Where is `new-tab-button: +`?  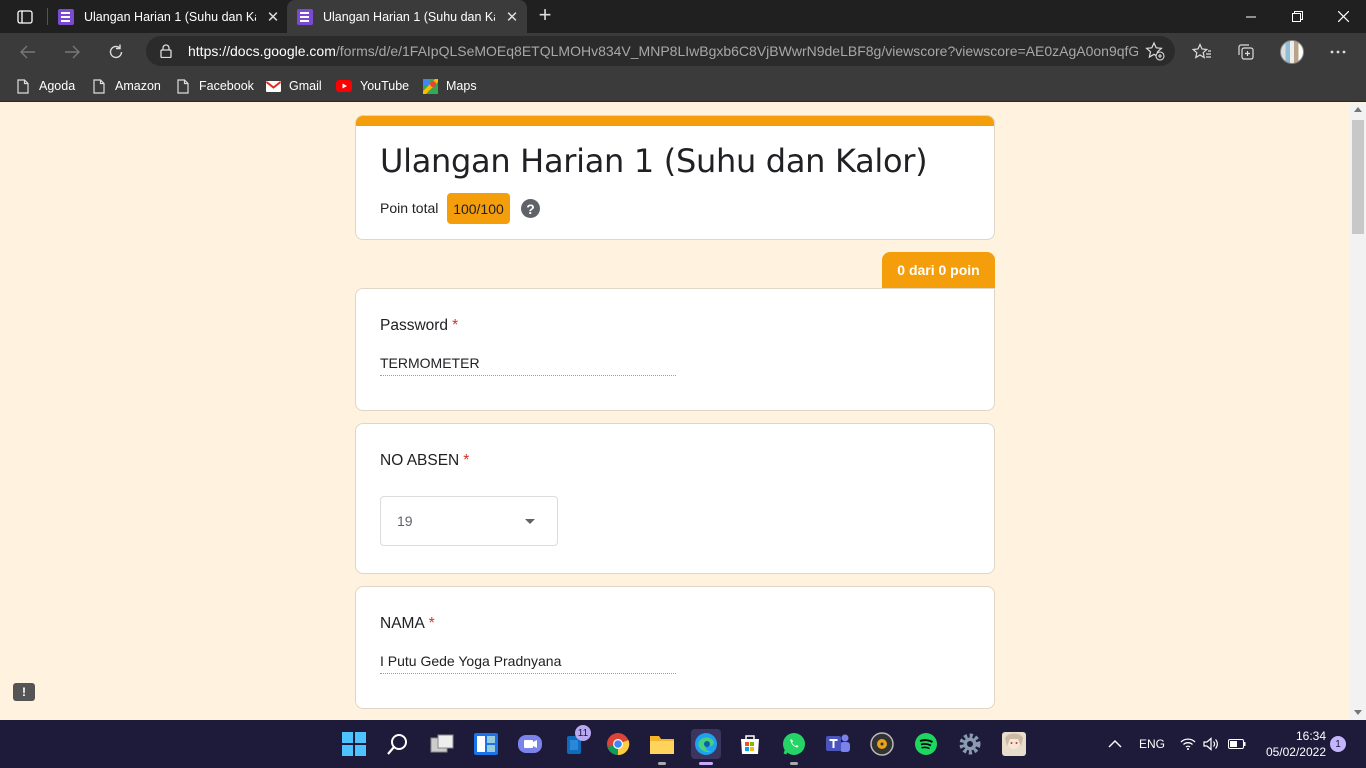 new-tab-button: + is located at coordinates (545, 16).